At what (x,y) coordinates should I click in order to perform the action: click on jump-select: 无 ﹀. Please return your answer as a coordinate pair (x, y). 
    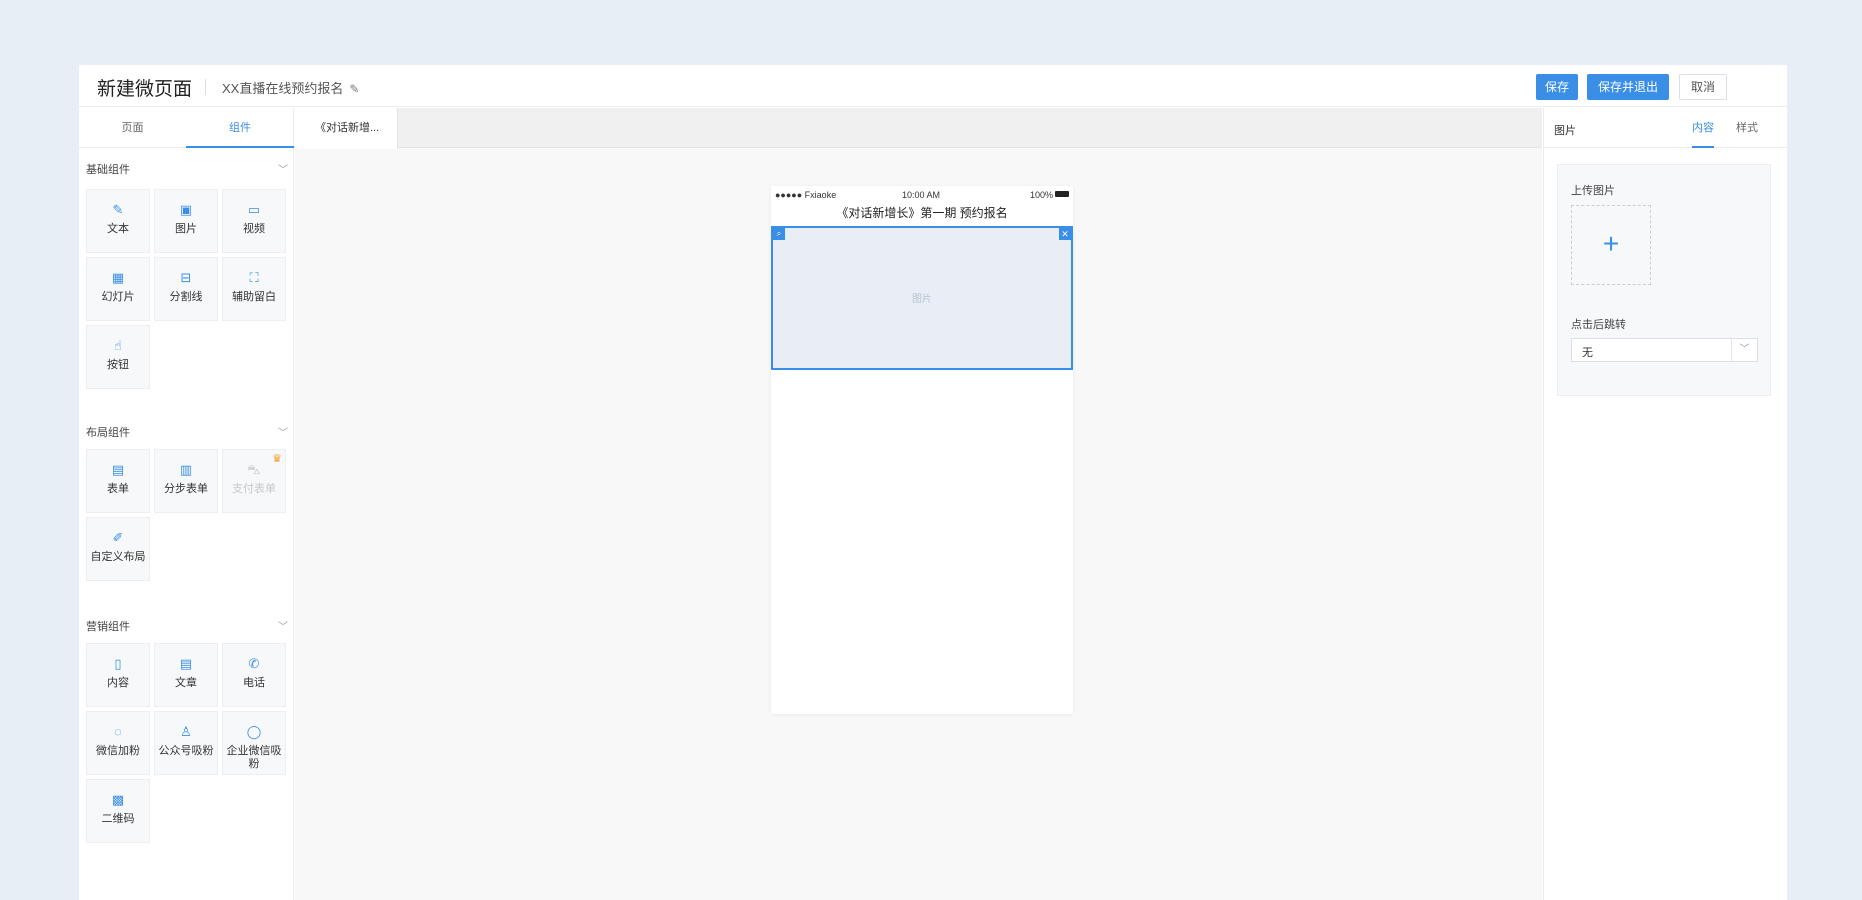
    Looking at the image, I should click on (1664, 350).